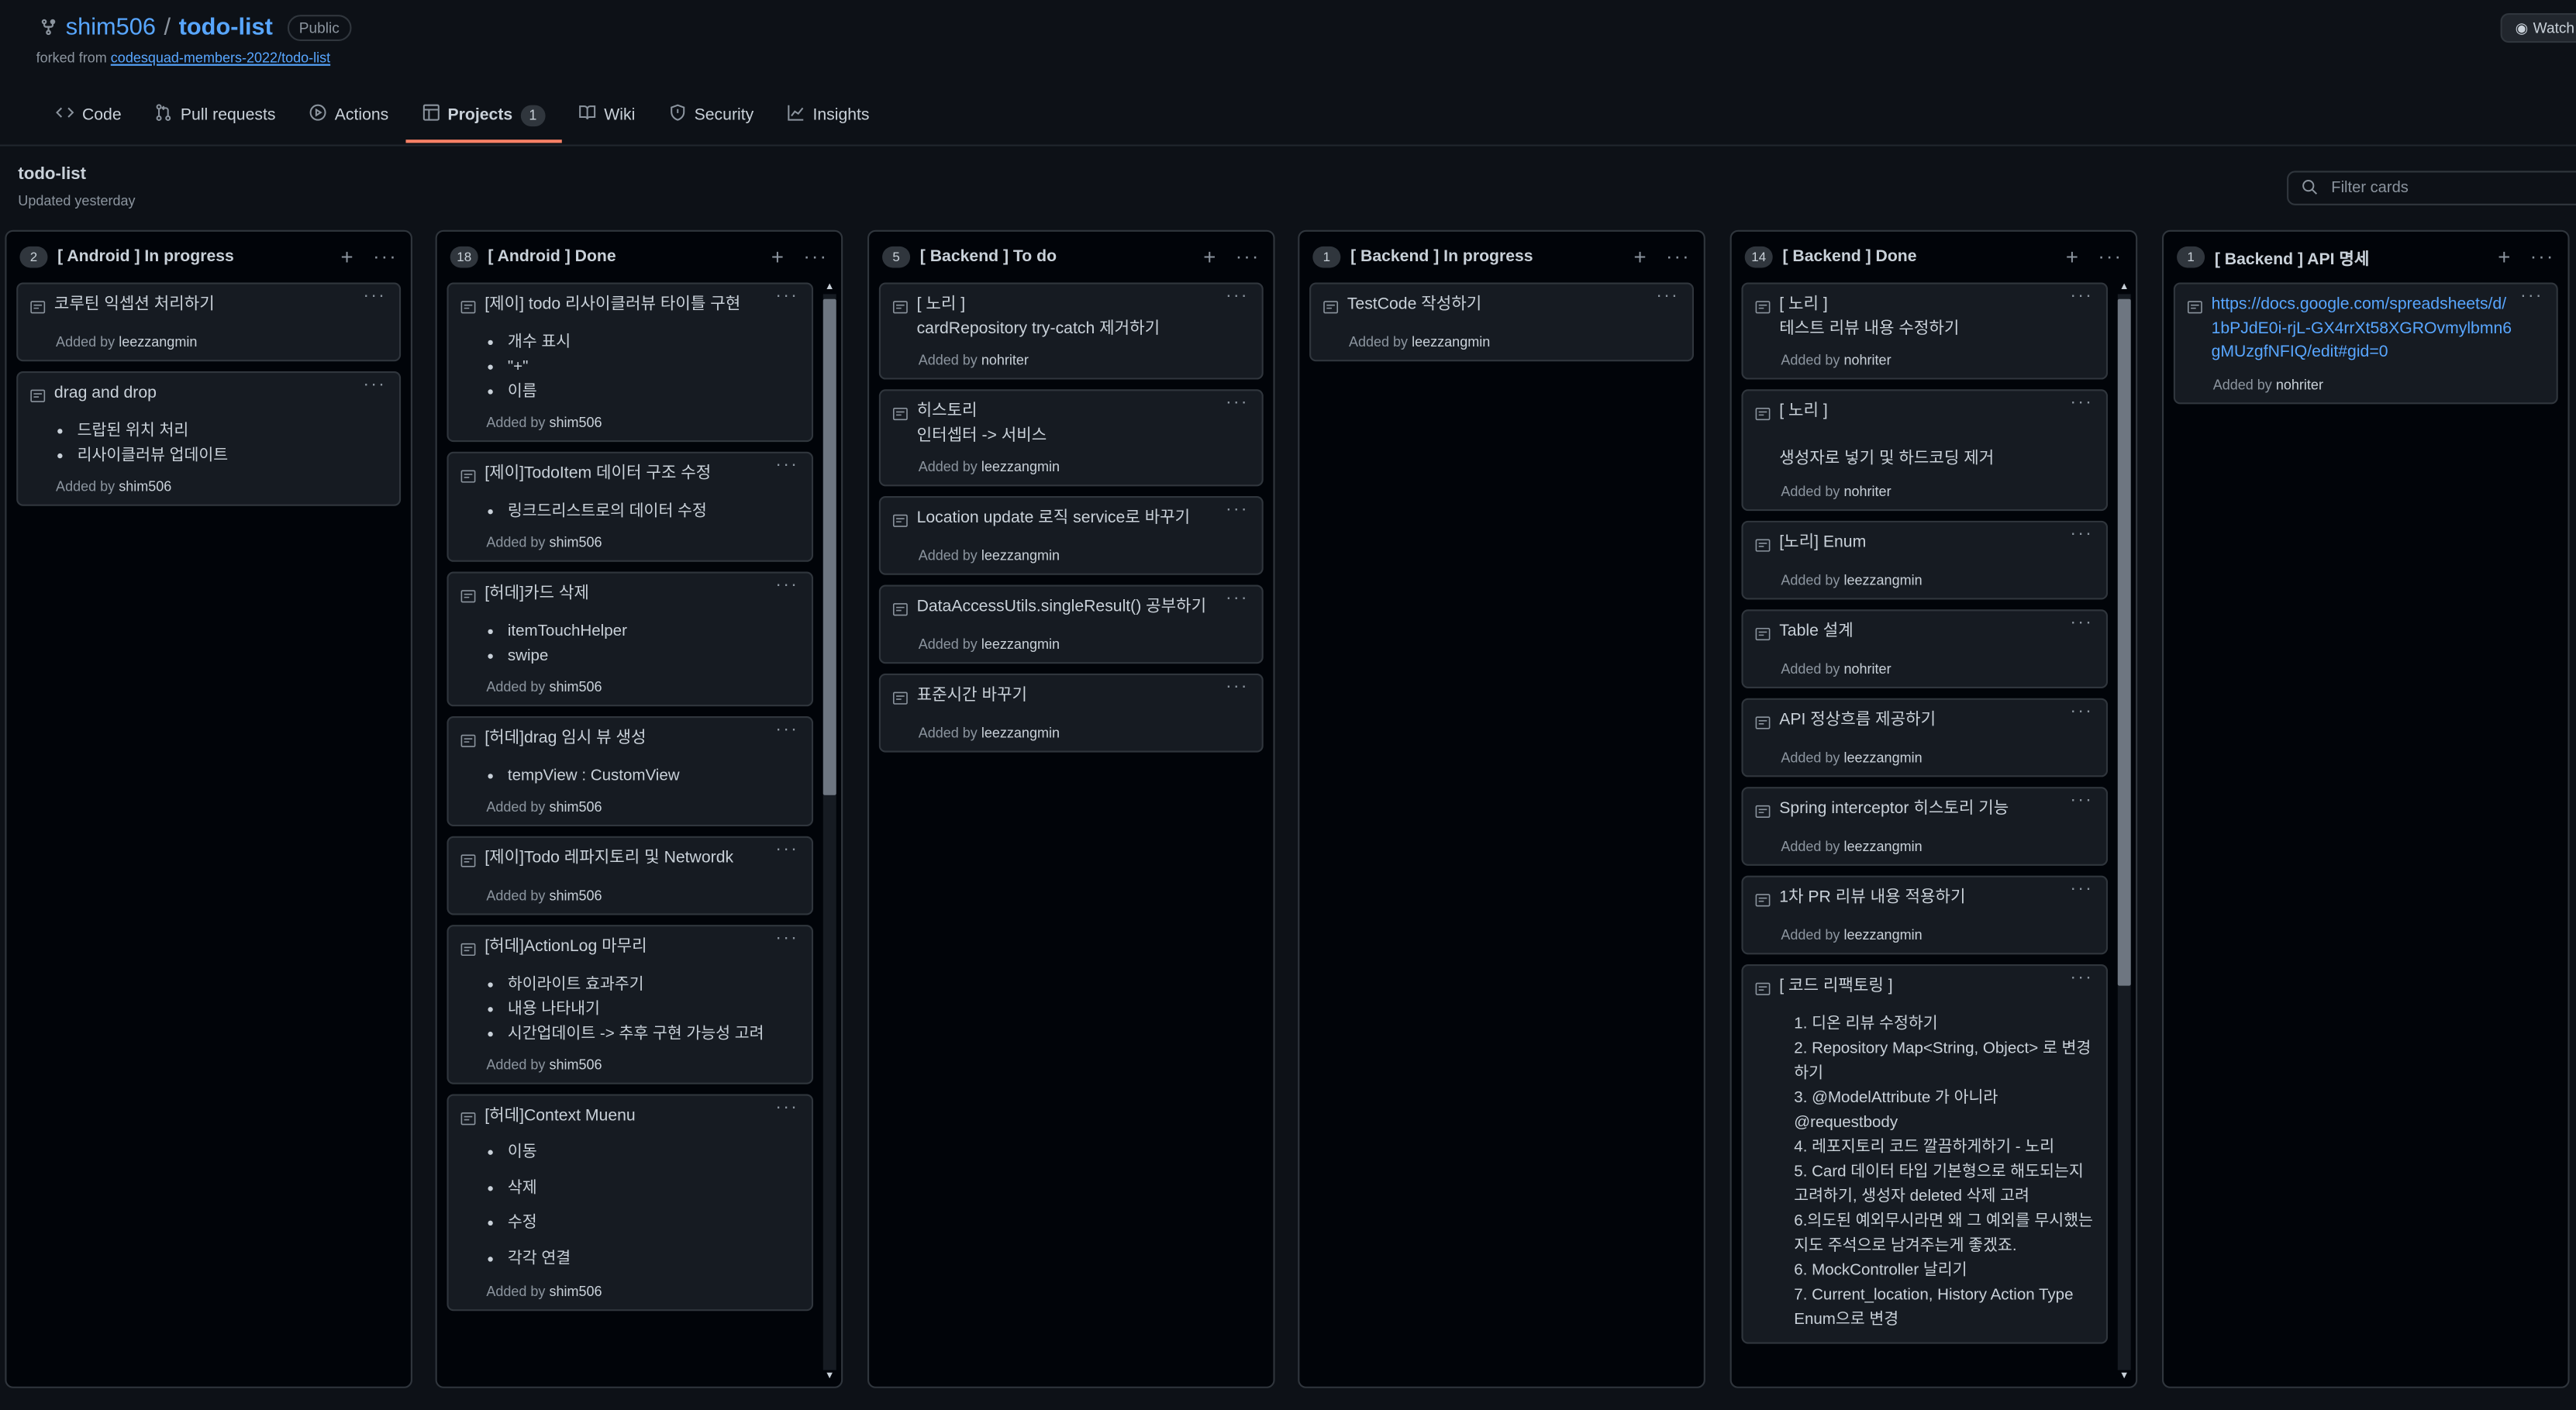 This screenshot has width=2576, height=1410. Describe the element at coordinates (2452, 188) in the screenshot. I see `filter-cards-input` at that location.